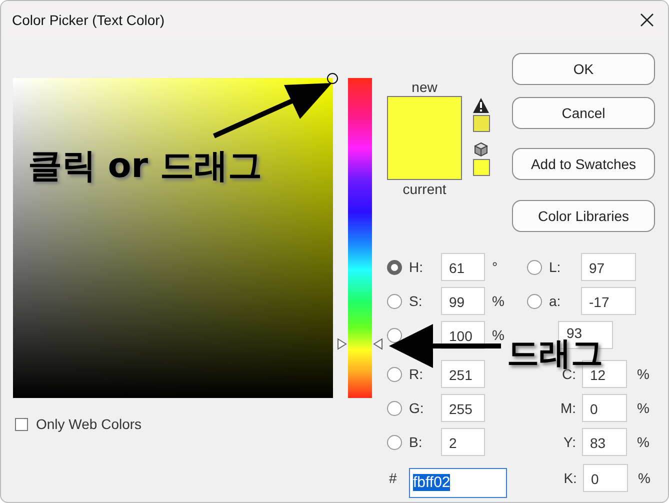 Image resolution: width=669 pixels, height=503 pixels. I want to click on dialog-button: Color Libraries, so click(583, 216).